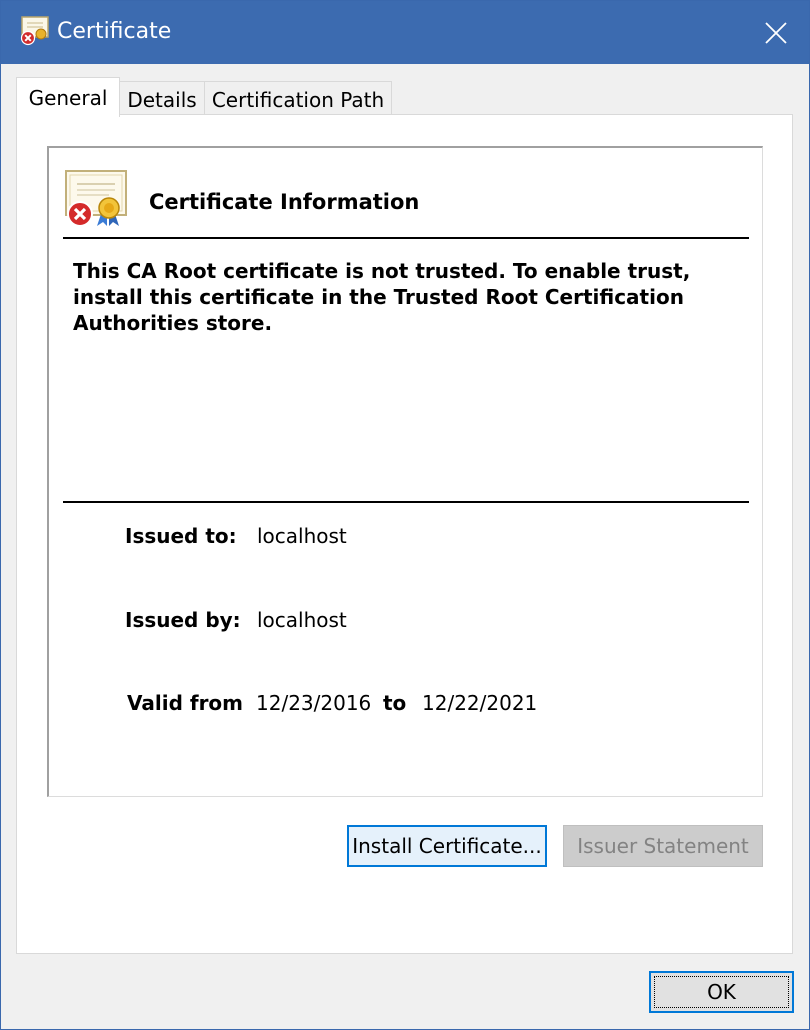  I want to click on valid-to-value: 12/22/2021, so click(480, 703).